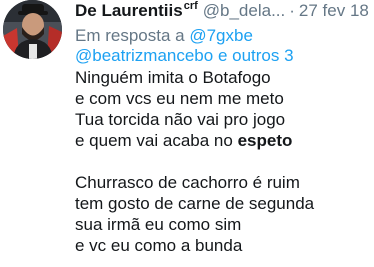 The height and width of the screenshot is (267, 374). I want to click on tweet-text-line: Churrasco de cachorro é ruim, so click(187, 182).